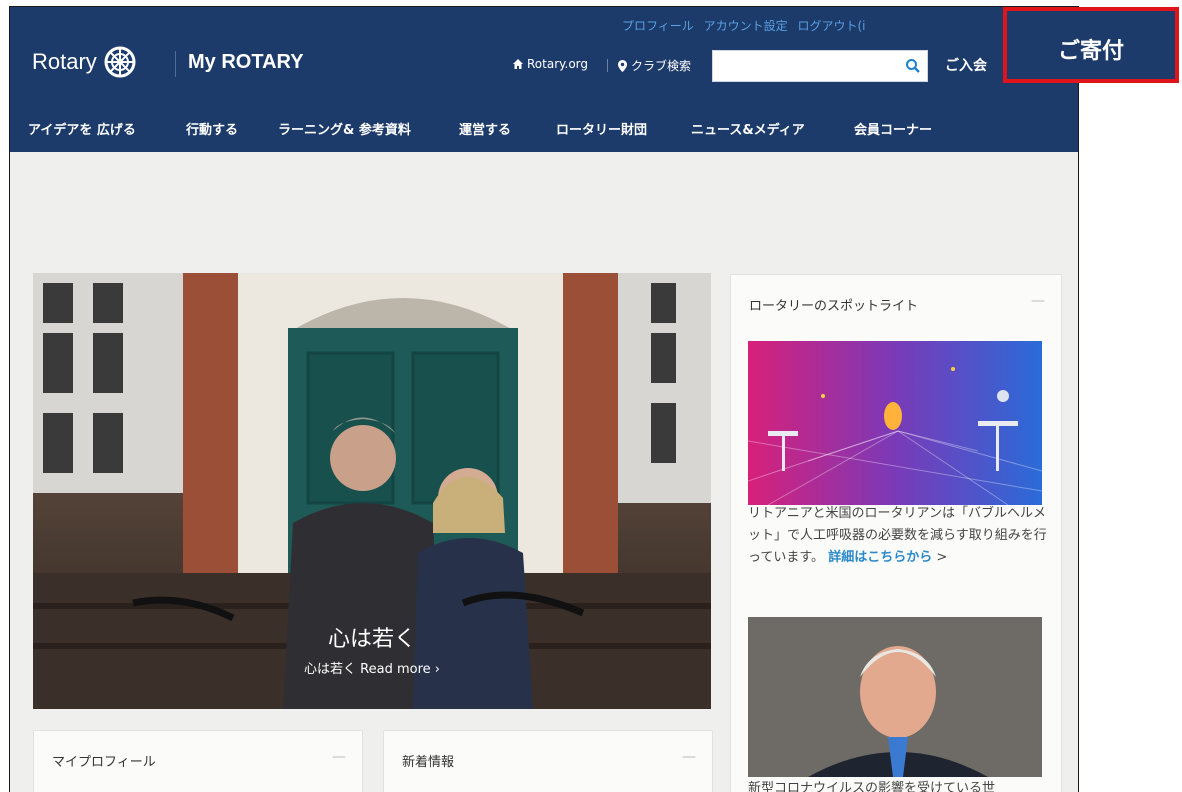 This screenshot has width=1182, height=792. Describe the element at coordinates (893, 128) in the screenshot. I see `nav-item-member-center: 会員コーナー` at that location.